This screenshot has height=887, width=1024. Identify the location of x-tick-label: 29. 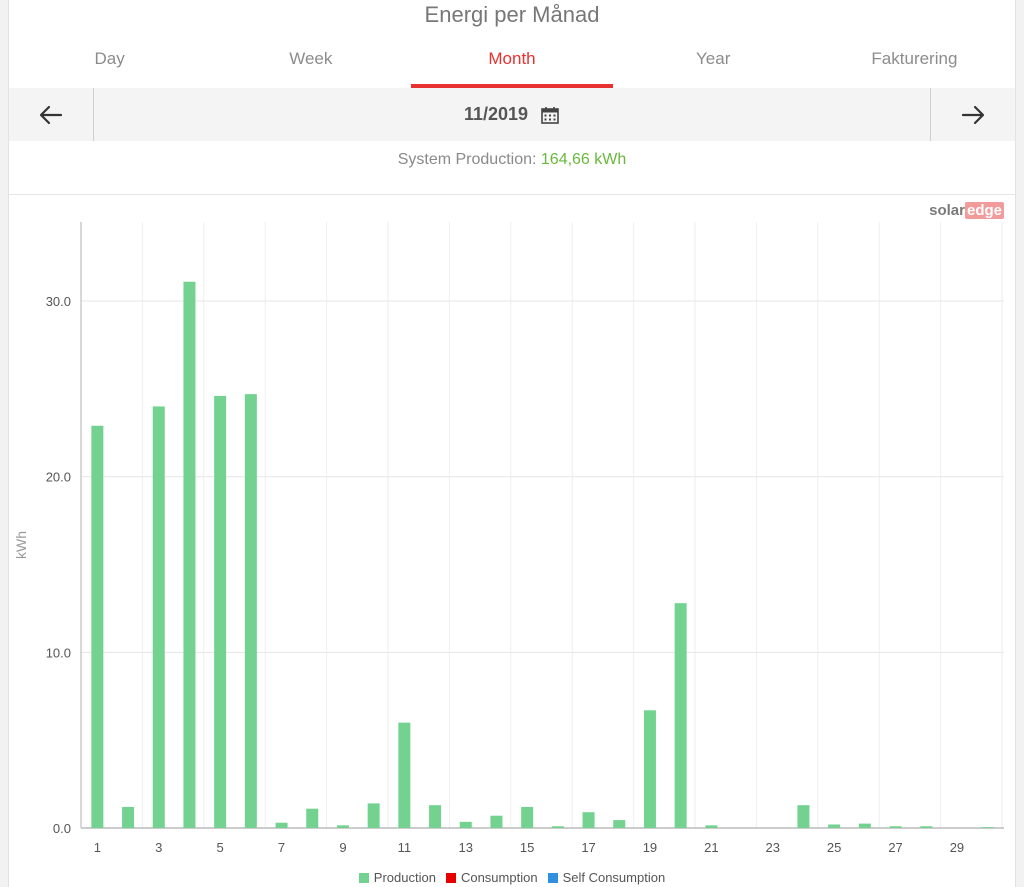
(957, 847).